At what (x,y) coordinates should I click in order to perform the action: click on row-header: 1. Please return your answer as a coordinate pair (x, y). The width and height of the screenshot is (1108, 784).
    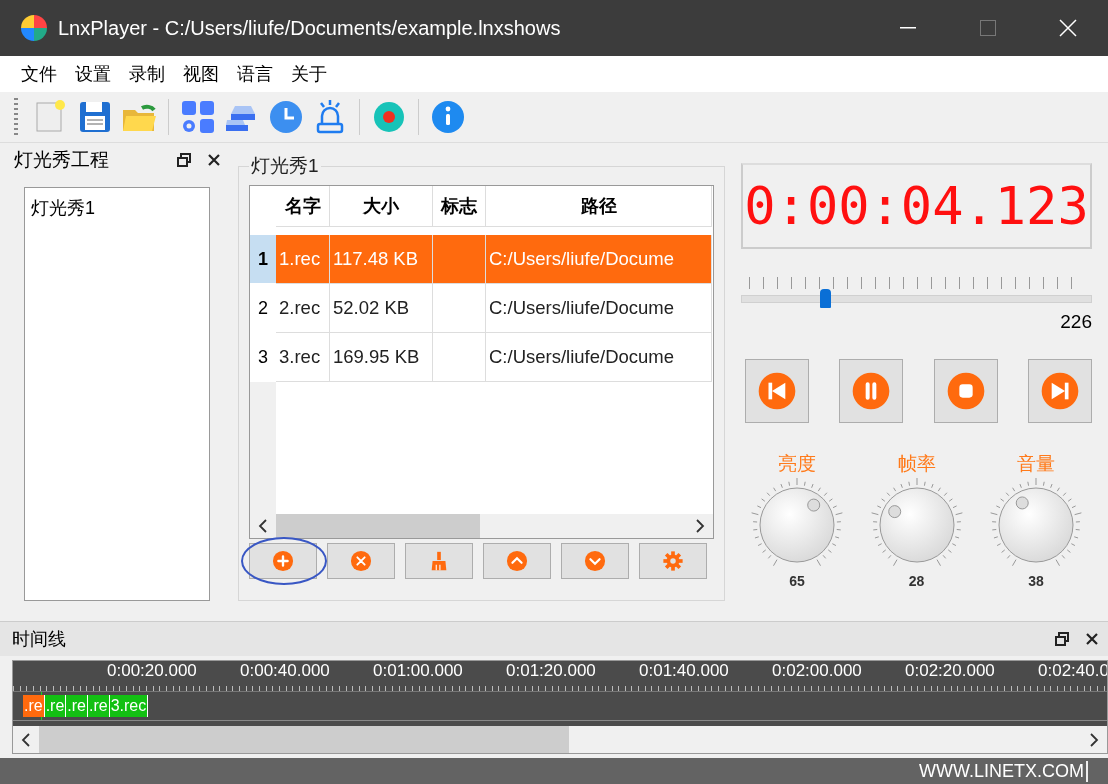
    Looking at the image, I should click on (263, 259).